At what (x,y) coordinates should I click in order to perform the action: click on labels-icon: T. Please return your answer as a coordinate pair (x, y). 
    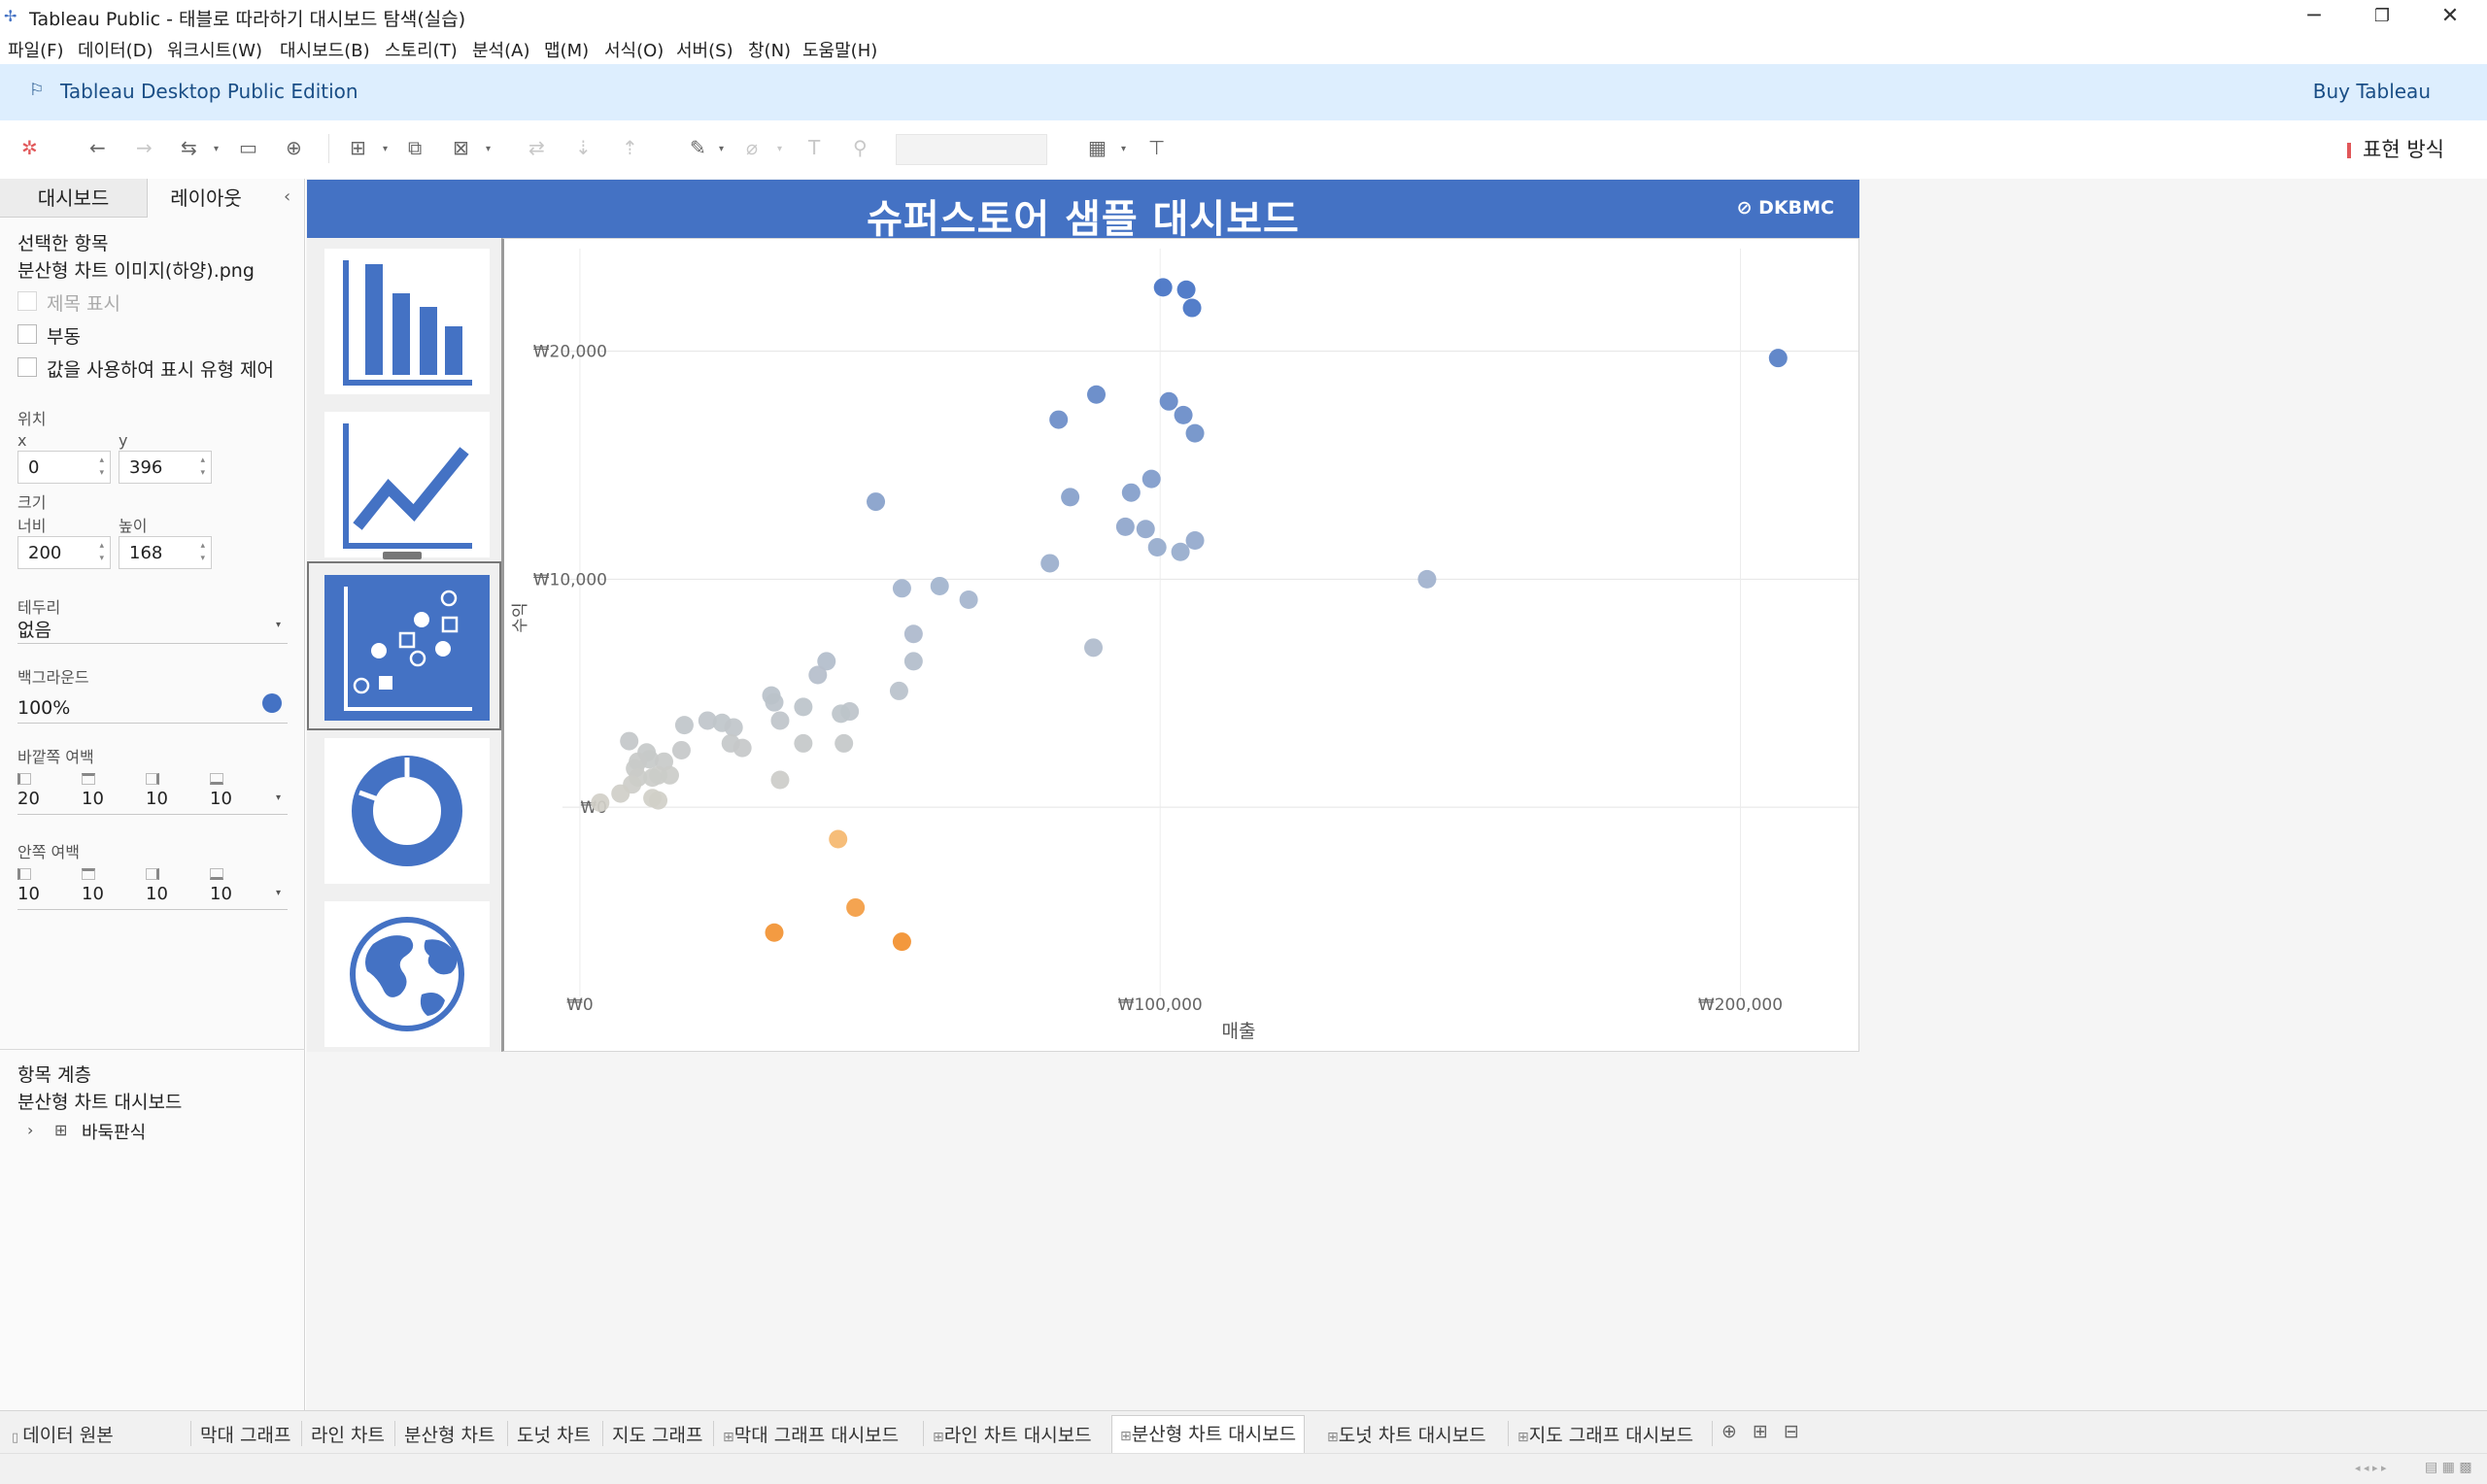
    Looking at the image, I should click on (814, 147).